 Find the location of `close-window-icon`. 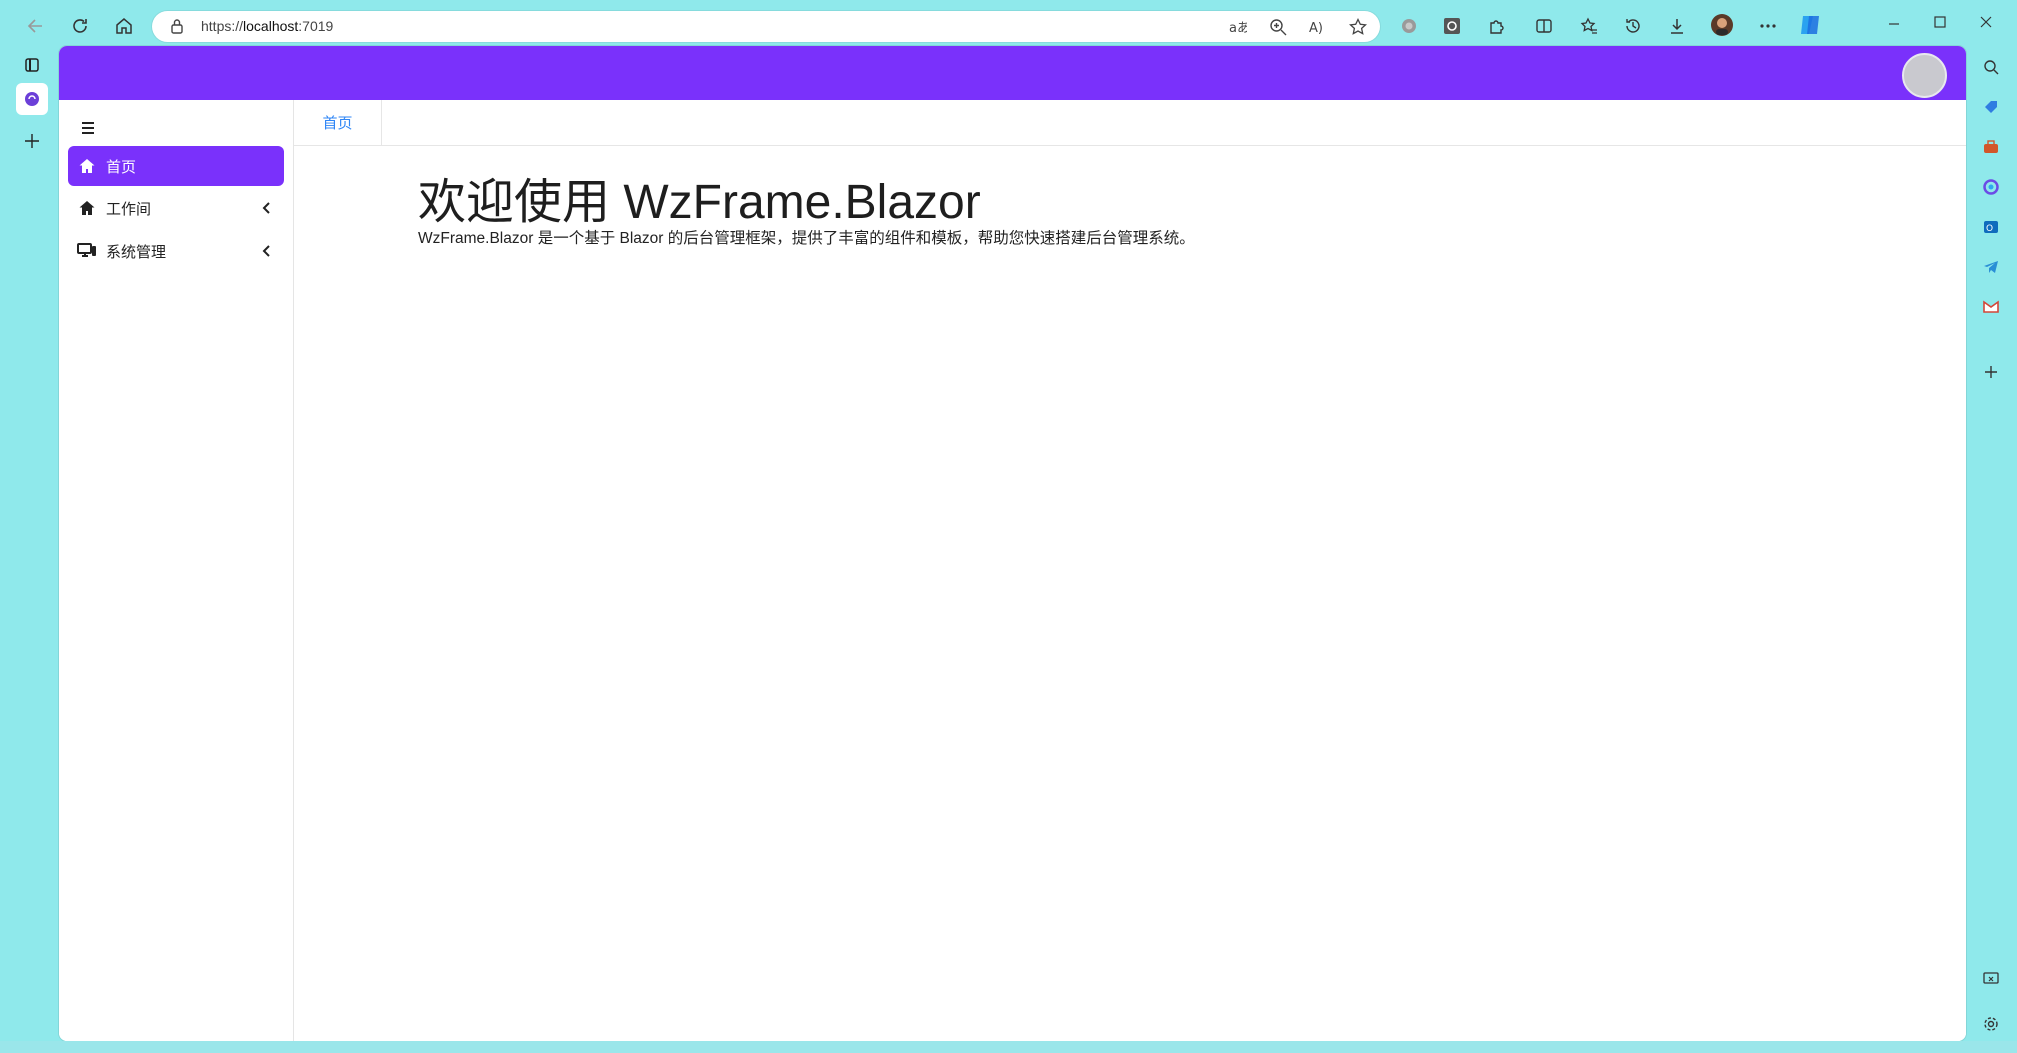

close-window-icon is located at coordinates (1986, 22).